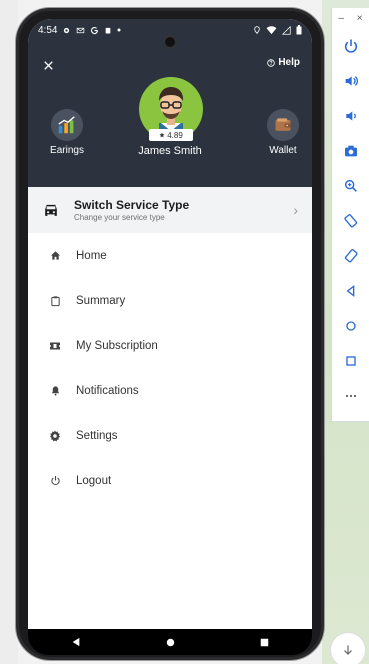 This screenshot has width=369, height=664. I want to click on overview-square-icon, so click(351, 360).